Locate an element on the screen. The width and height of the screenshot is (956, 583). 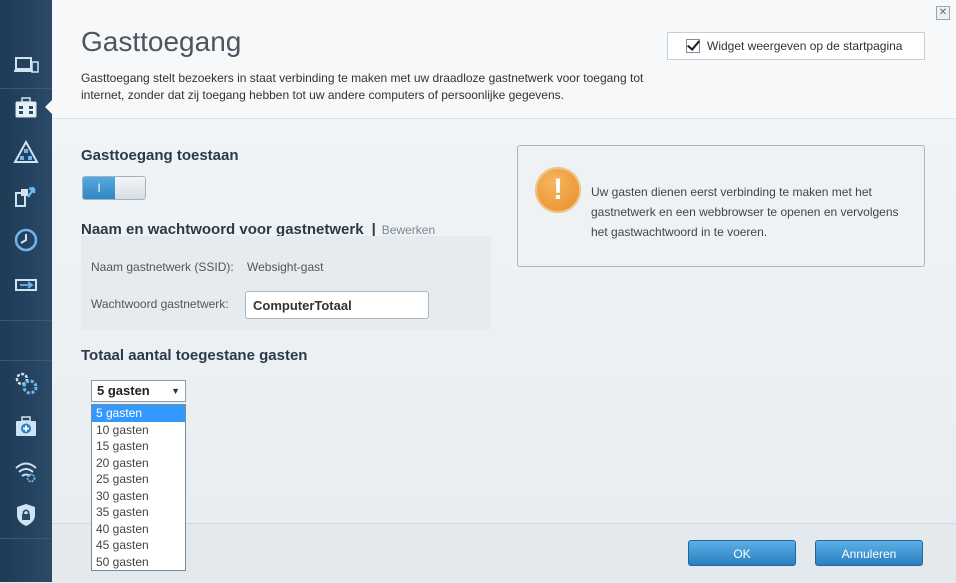
guest-count-selected-value: 5 gasten is located at coordinates (123, 390).